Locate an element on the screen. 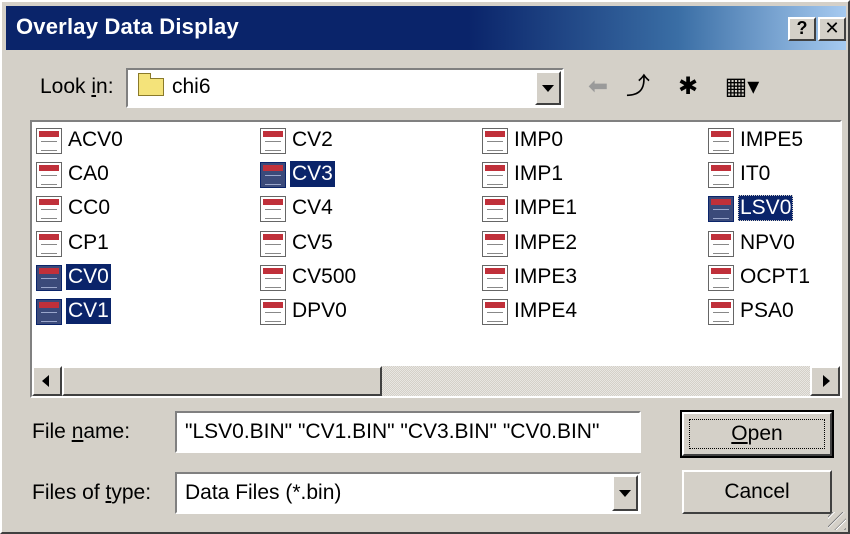 The image size is (850, 534). new-folder-icon: ✱ is located at coordinates (688, 87).